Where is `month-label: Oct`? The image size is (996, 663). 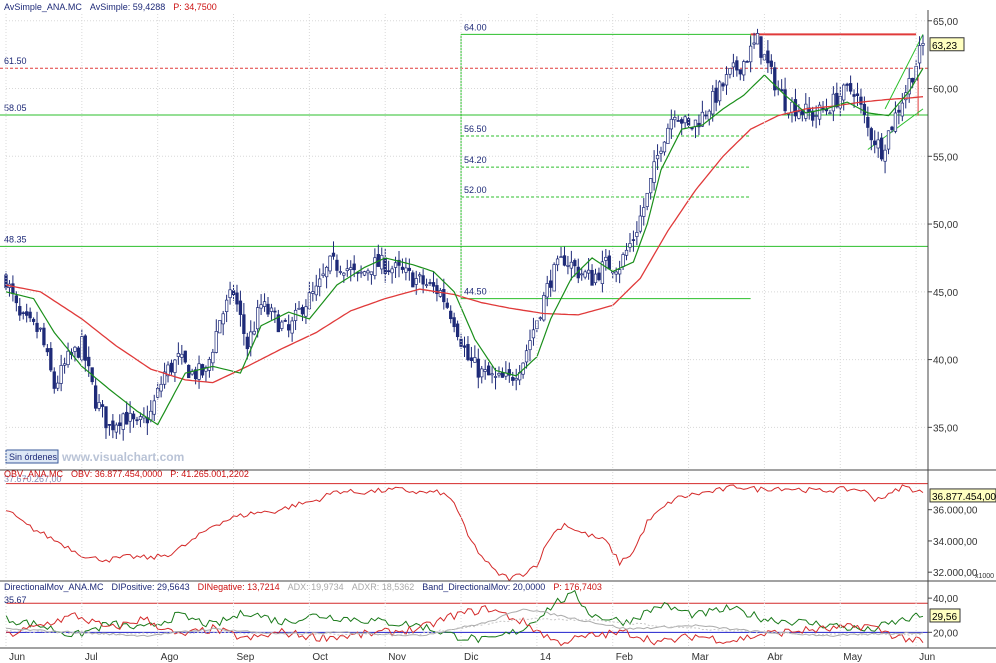 month-label: Oct is located at coordinates (320, 657).